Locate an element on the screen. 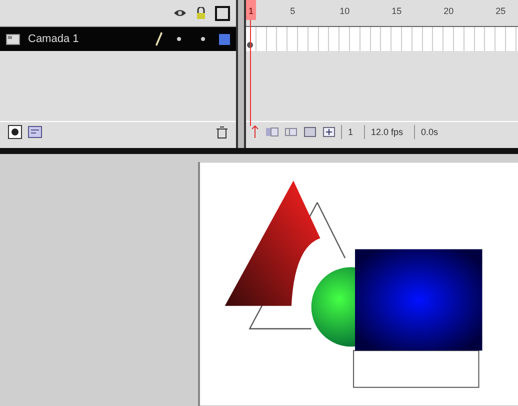 The image size is (518, 406). add-layer-icon is located at coordinates (15, 132).